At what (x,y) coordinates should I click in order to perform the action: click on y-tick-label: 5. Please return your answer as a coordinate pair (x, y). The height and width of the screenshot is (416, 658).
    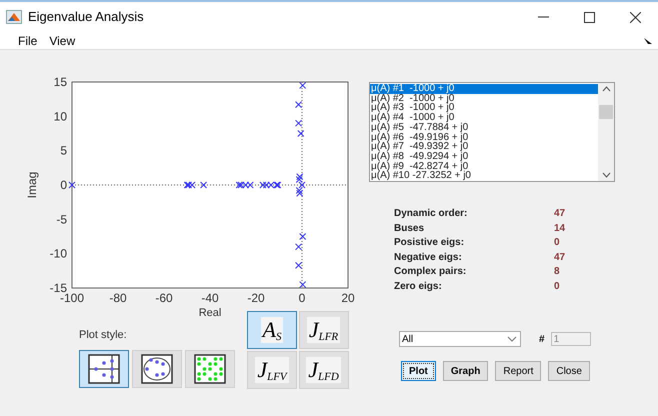
    Looking at the image, I should click on (63, 151).